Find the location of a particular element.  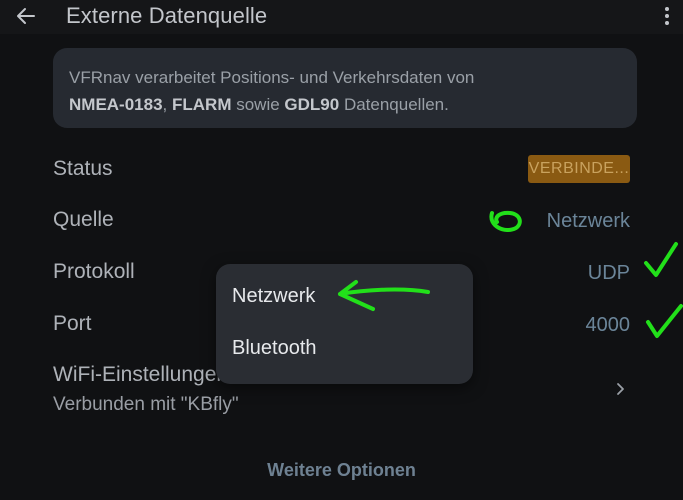

source-dropdown-menu: Netzwerk Bluetooth is located at coordinates (344, 324).